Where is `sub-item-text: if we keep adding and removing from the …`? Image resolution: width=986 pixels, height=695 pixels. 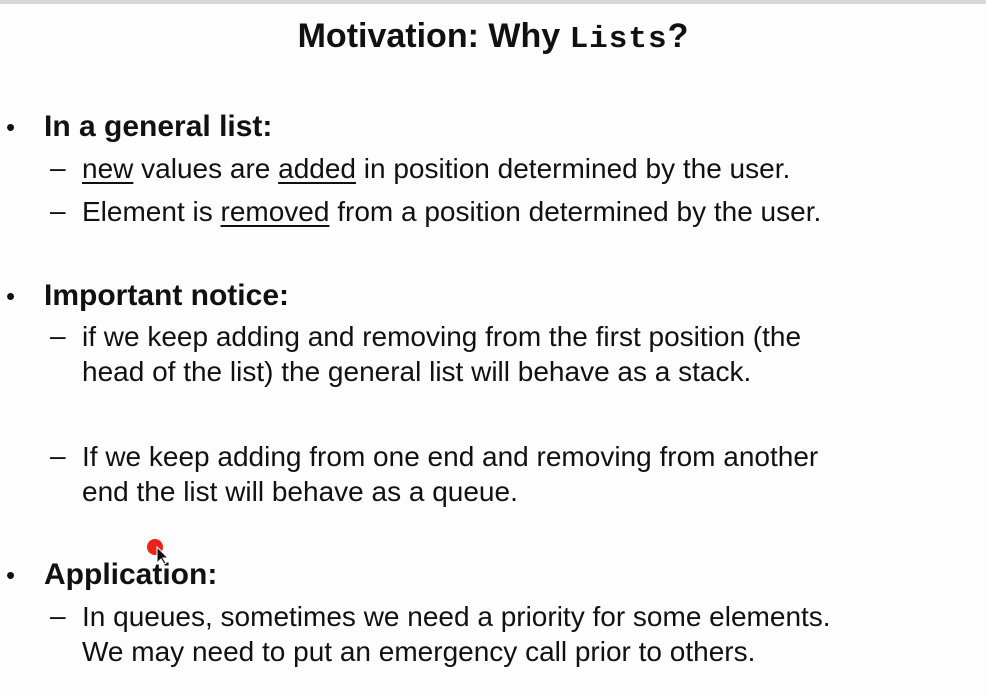
sub-item-text: if we keep adding and removing from the … is located at coordinates (532, 354).